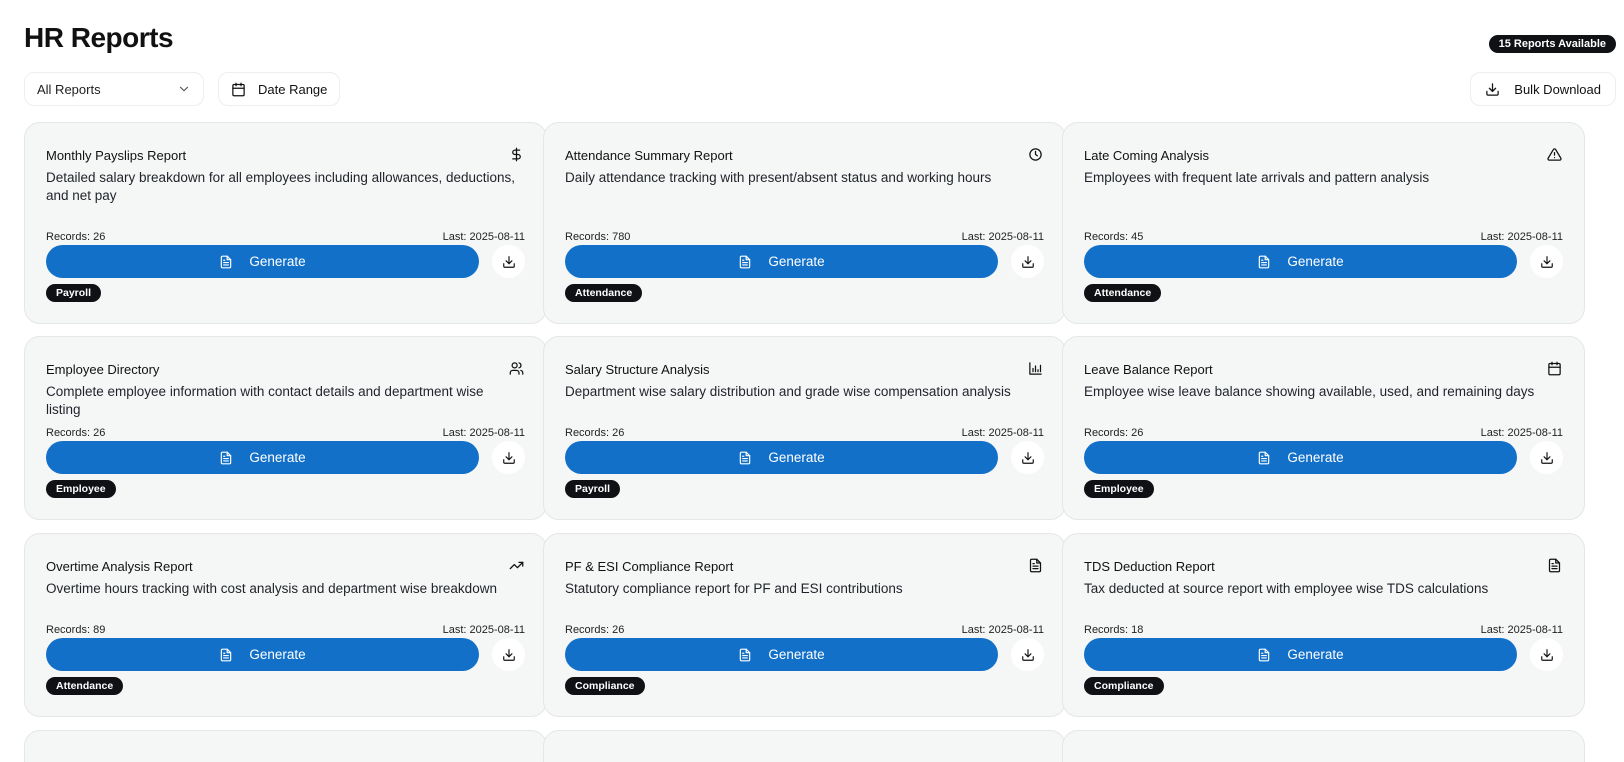  Describe the element at coordinates (116, 155) in the screenshot. I see `report-title: Monthly Payslips Report` at that location.